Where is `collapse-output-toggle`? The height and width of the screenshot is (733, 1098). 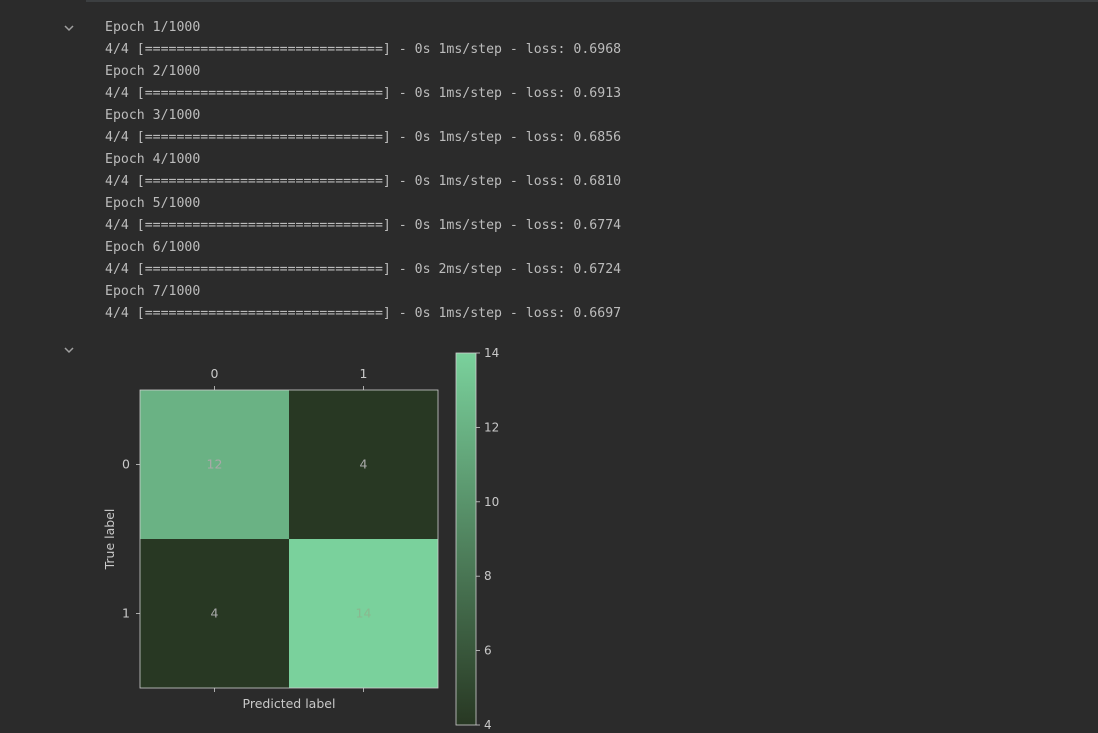 collapse-output-toggle is located at coordinates (69, 28).